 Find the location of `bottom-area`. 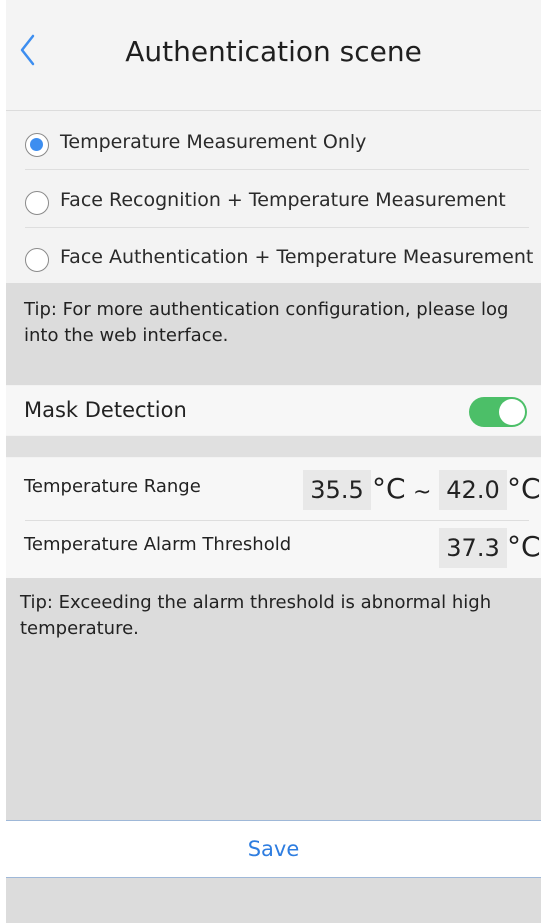

bottom-area is located at coordinates (273, 900).